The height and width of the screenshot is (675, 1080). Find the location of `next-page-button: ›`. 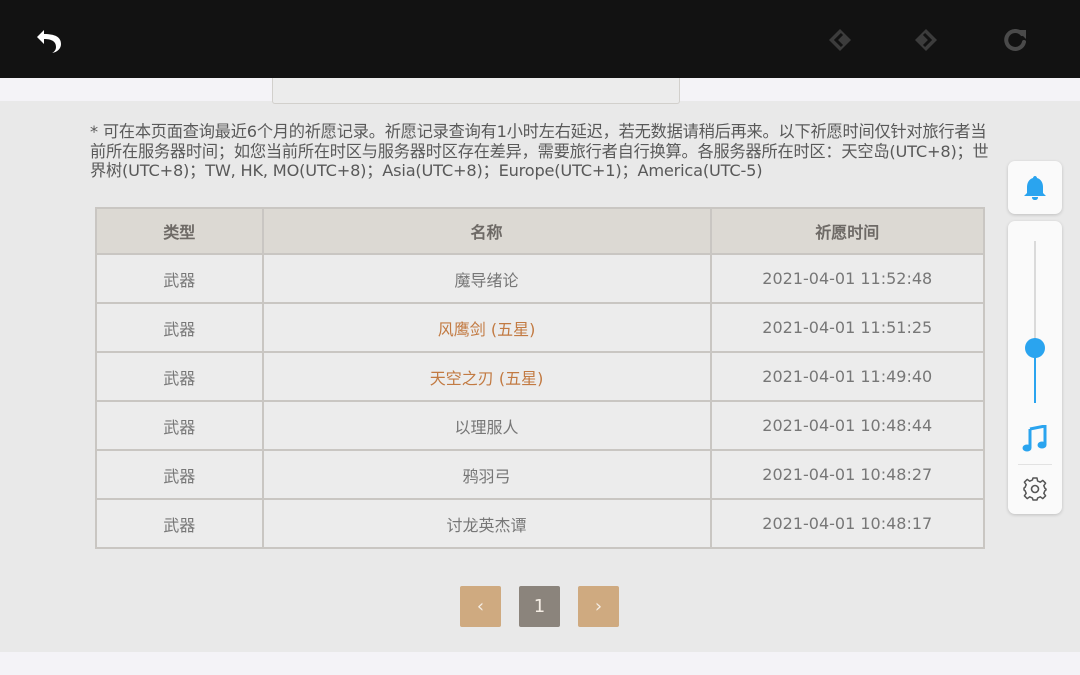

next-page-button: › is located at coordinates (598, 606).